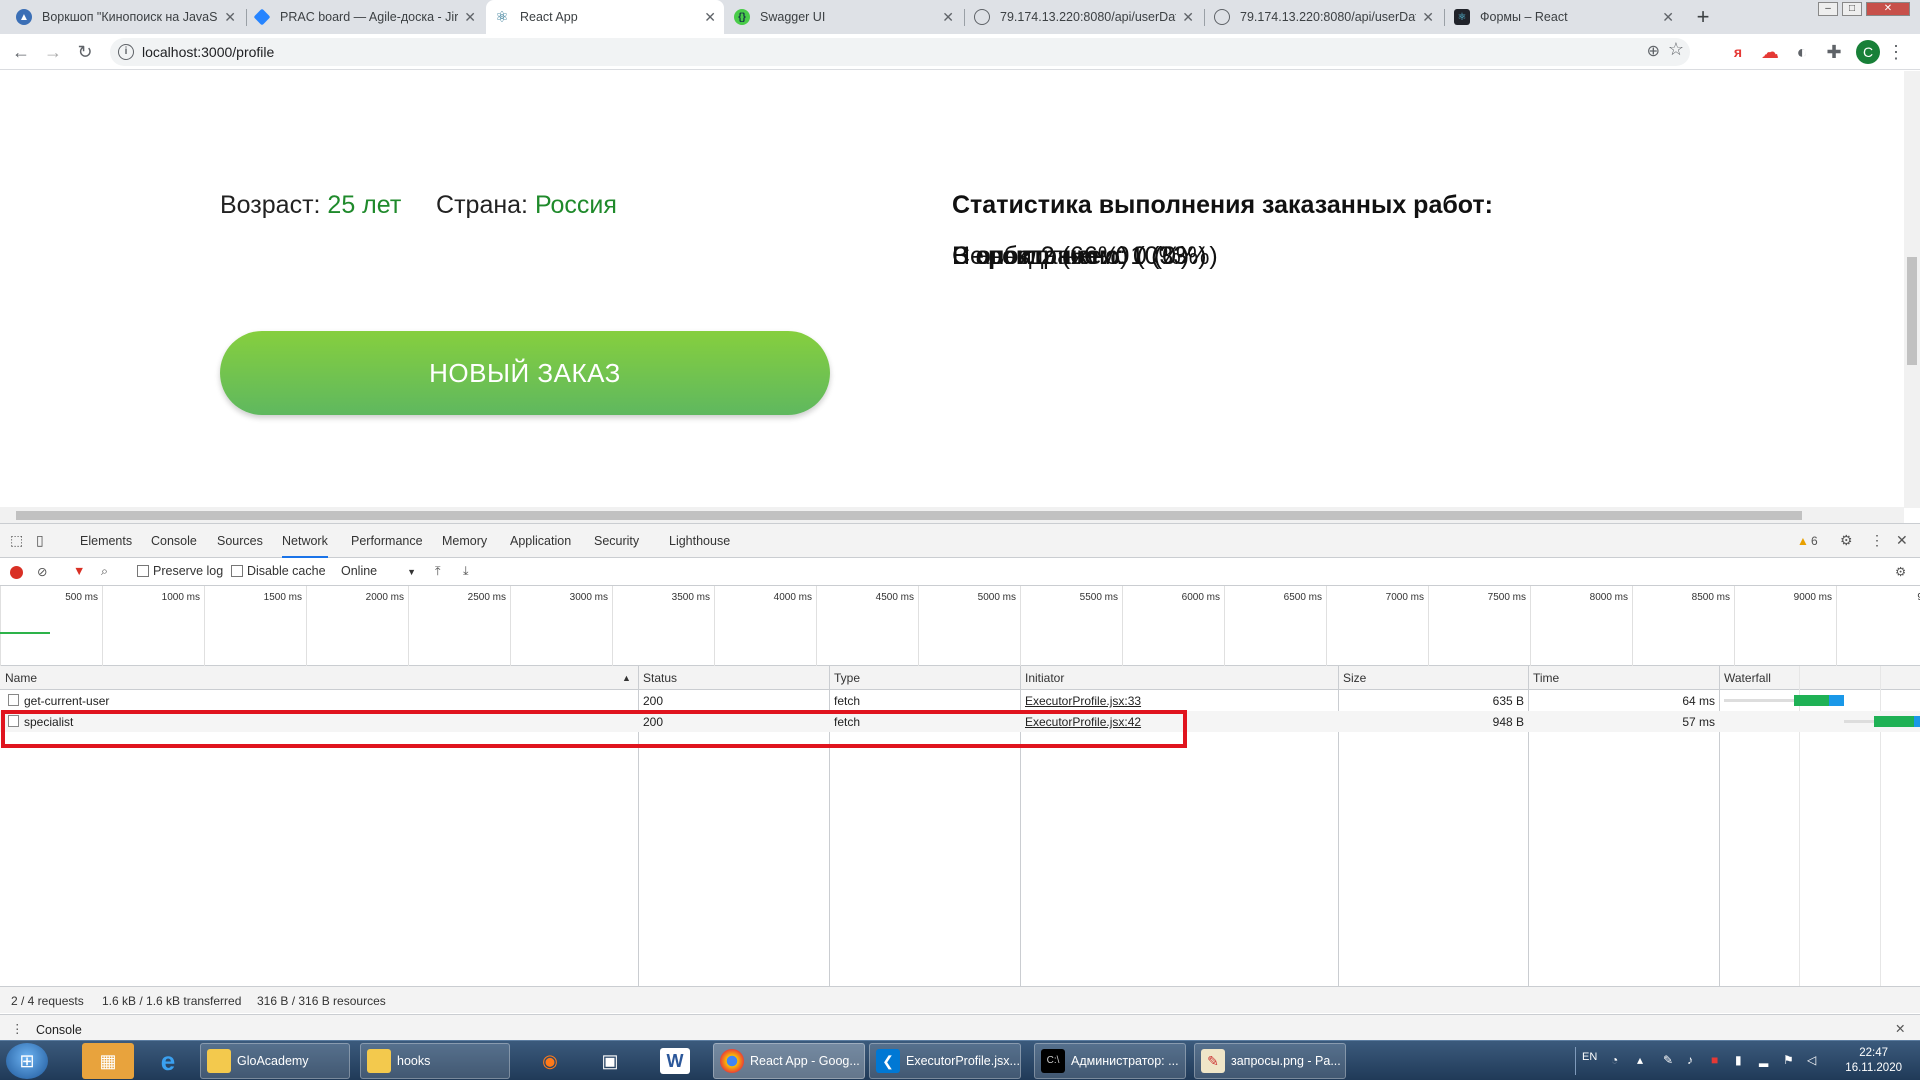 This screenshot has width=1920, height=1081. Describe the element at coordinates (126, 52) in the screenshot. I see `info-icon: i` at that location.